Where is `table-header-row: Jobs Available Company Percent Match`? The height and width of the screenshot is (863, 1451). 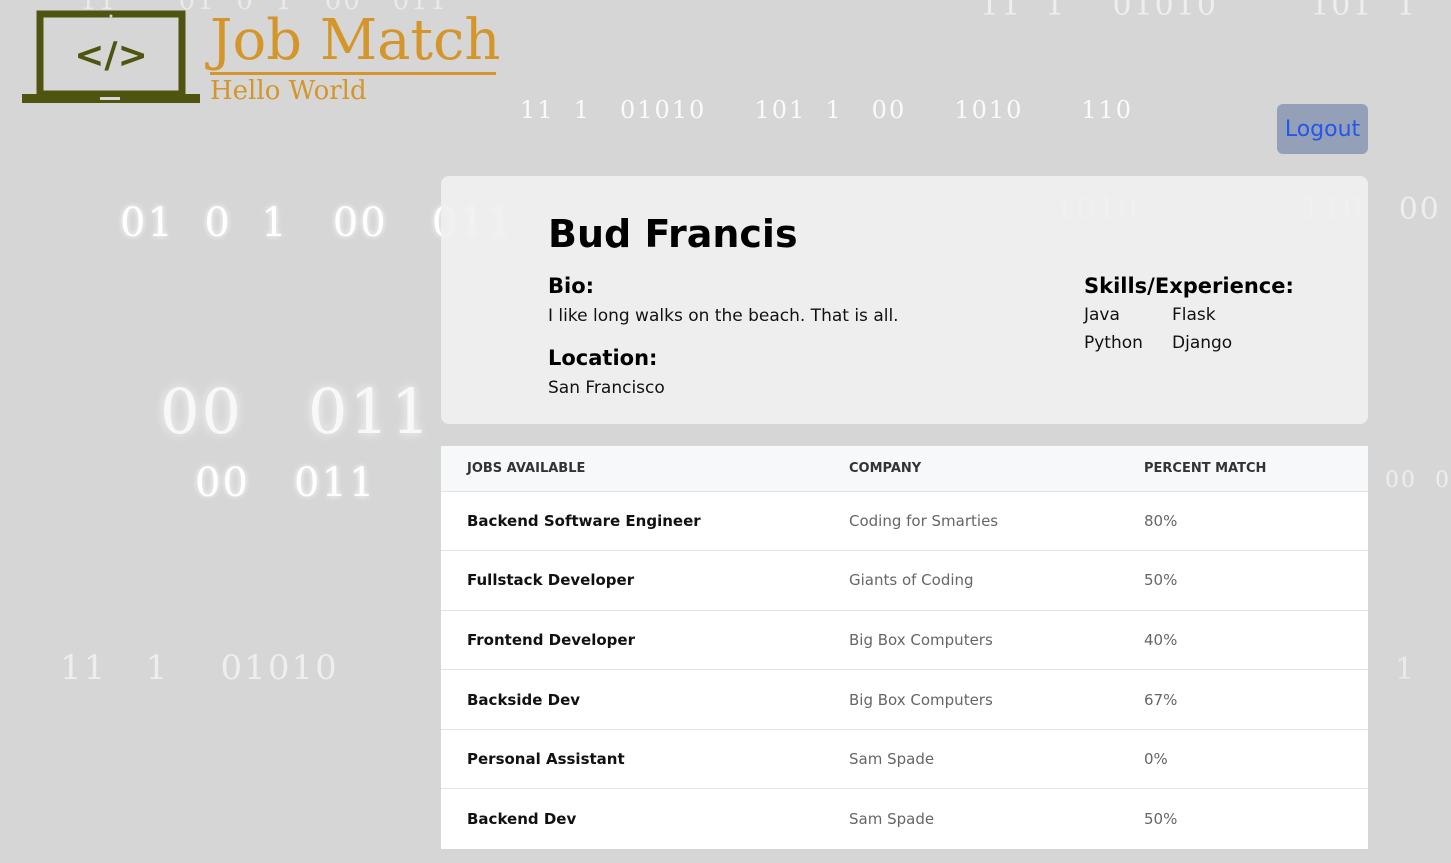 table-header-row: Jobs Available Company Percent Match is located at coordinates (904, 468).